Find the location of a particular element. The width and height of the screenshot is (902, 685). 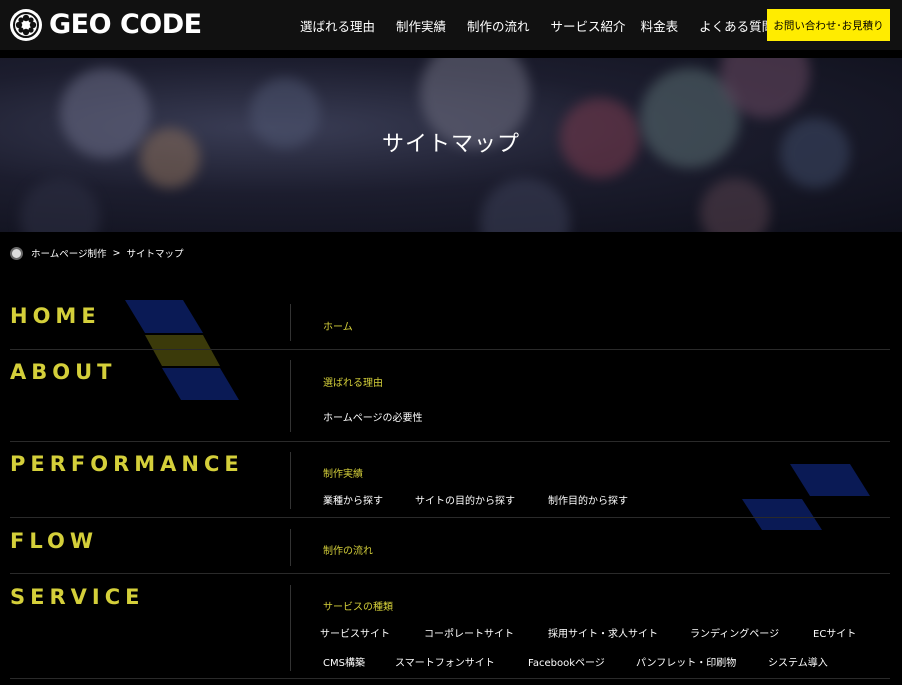

section-title-flow: FLOW is located at coordinates (54, 541).